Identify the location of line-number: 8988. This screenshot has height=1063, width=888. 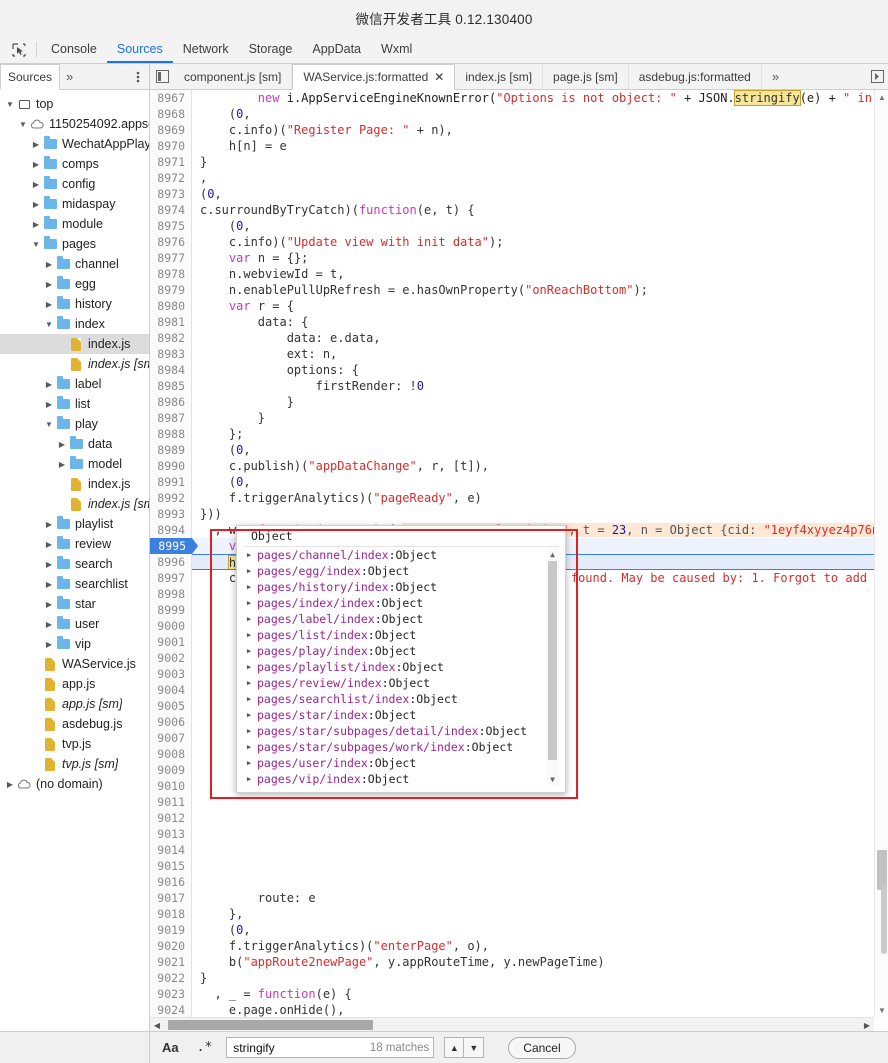
(171, 434).